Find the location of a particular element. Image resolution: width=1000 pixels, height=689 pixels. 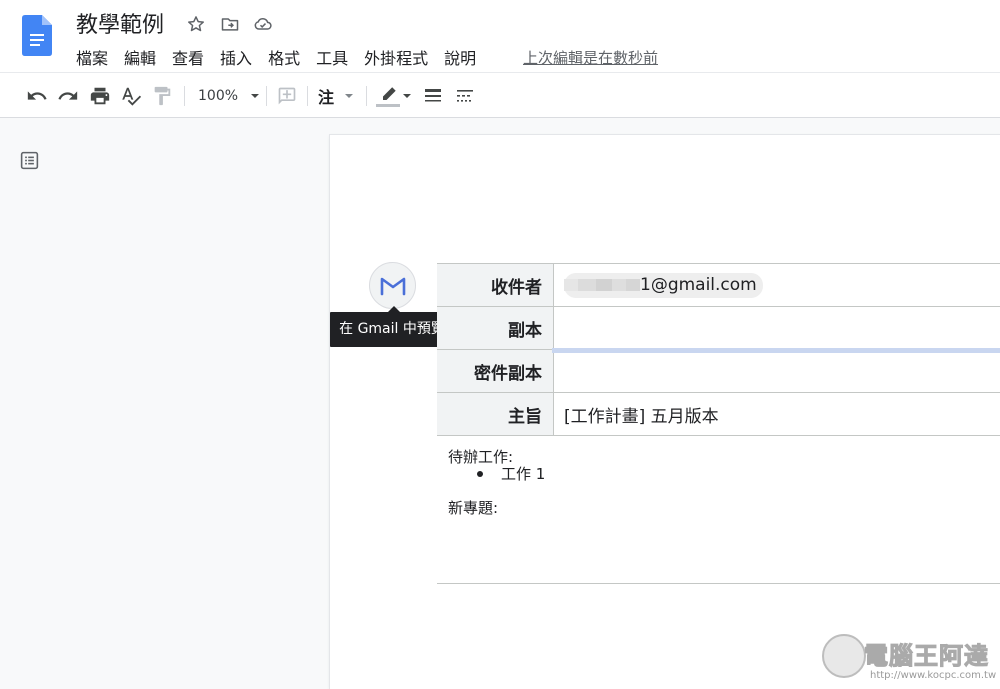

site-watermark: 電腦王阿達 http://www.kocpc.com.tw is located at coordinates (907, 657).